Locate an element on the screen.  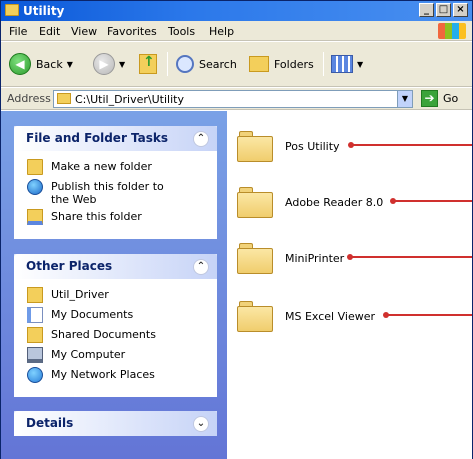
new-folder-icon is located at coordinates (35, 167).